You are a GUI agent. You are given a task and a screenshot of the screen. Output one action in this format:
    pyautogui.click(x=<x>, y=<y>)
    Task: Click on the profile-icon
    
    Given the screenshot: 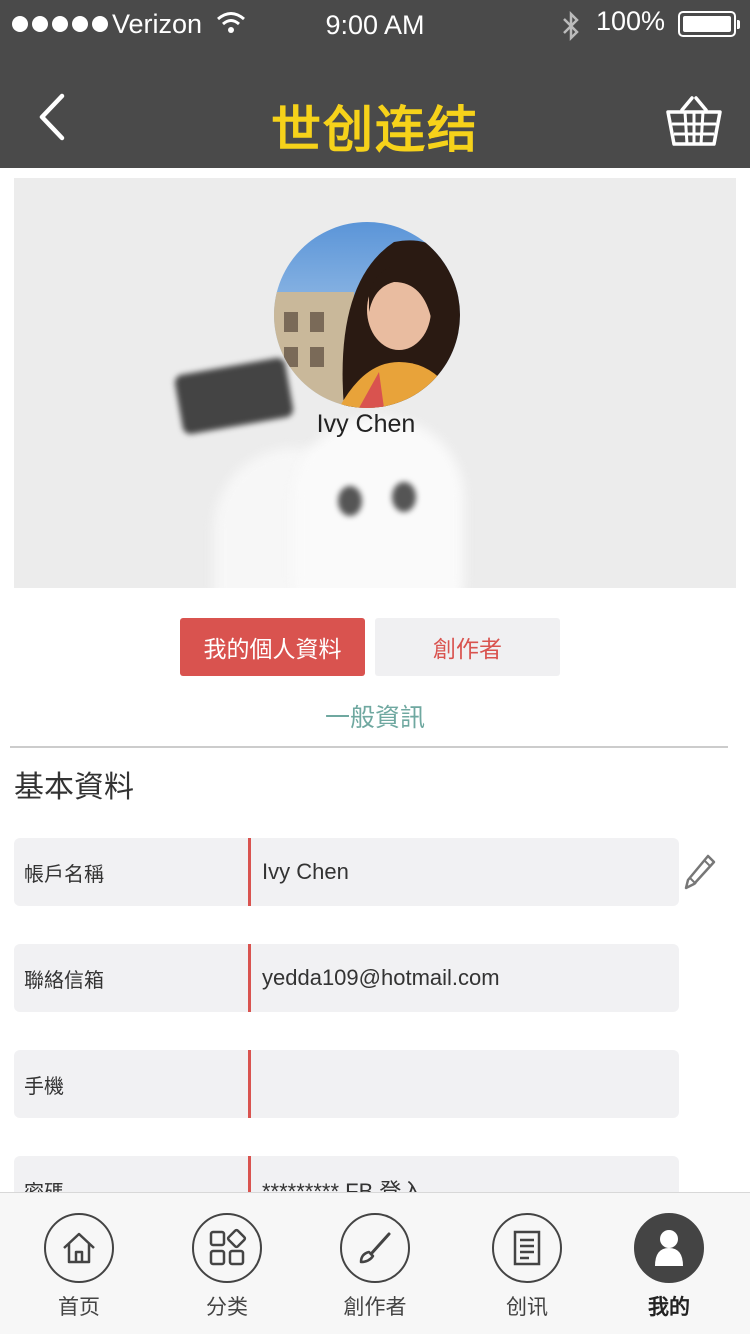 What is the action you would take?
    pyautogui.click(x=669, y=1248)
    